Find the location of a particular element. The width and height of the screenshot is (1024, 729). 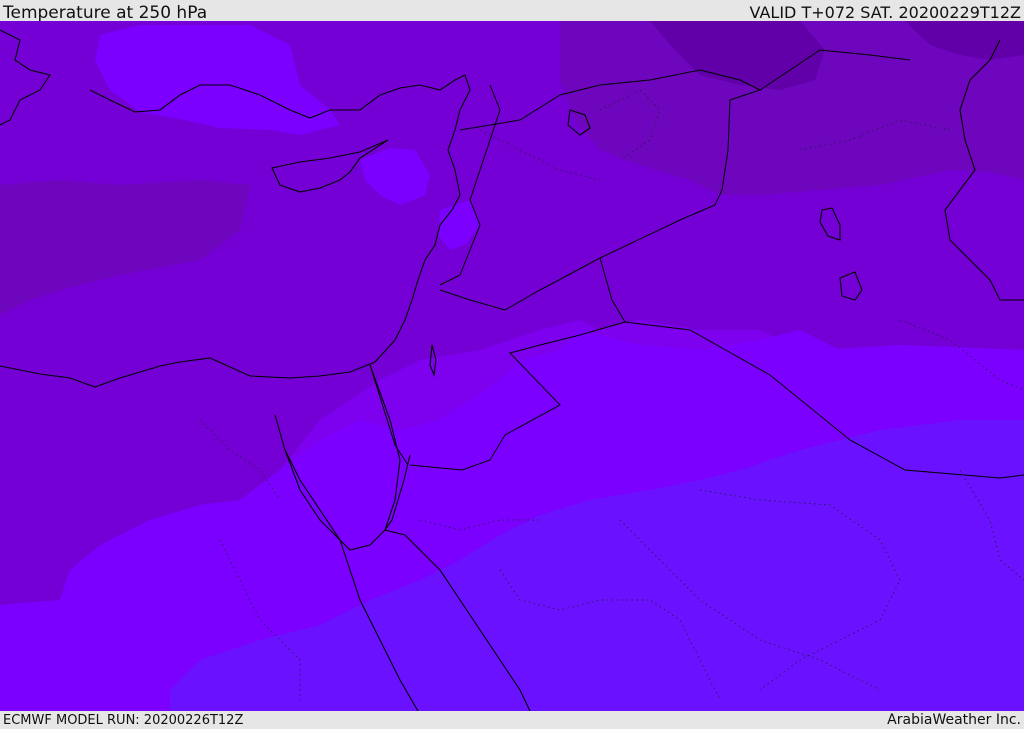

credit-label: ArabiaWeather Inc. is located at coordinates (954, 720).